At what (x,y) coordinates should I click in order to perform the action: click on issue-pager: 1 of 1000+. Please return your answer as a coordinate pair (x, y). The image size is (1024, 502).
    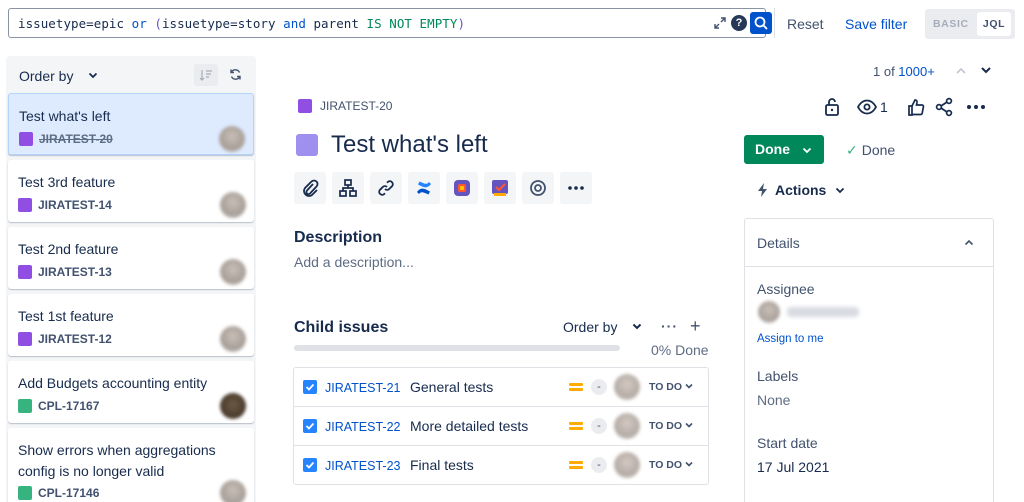
    Looking at the image, I should click on (904, 71).